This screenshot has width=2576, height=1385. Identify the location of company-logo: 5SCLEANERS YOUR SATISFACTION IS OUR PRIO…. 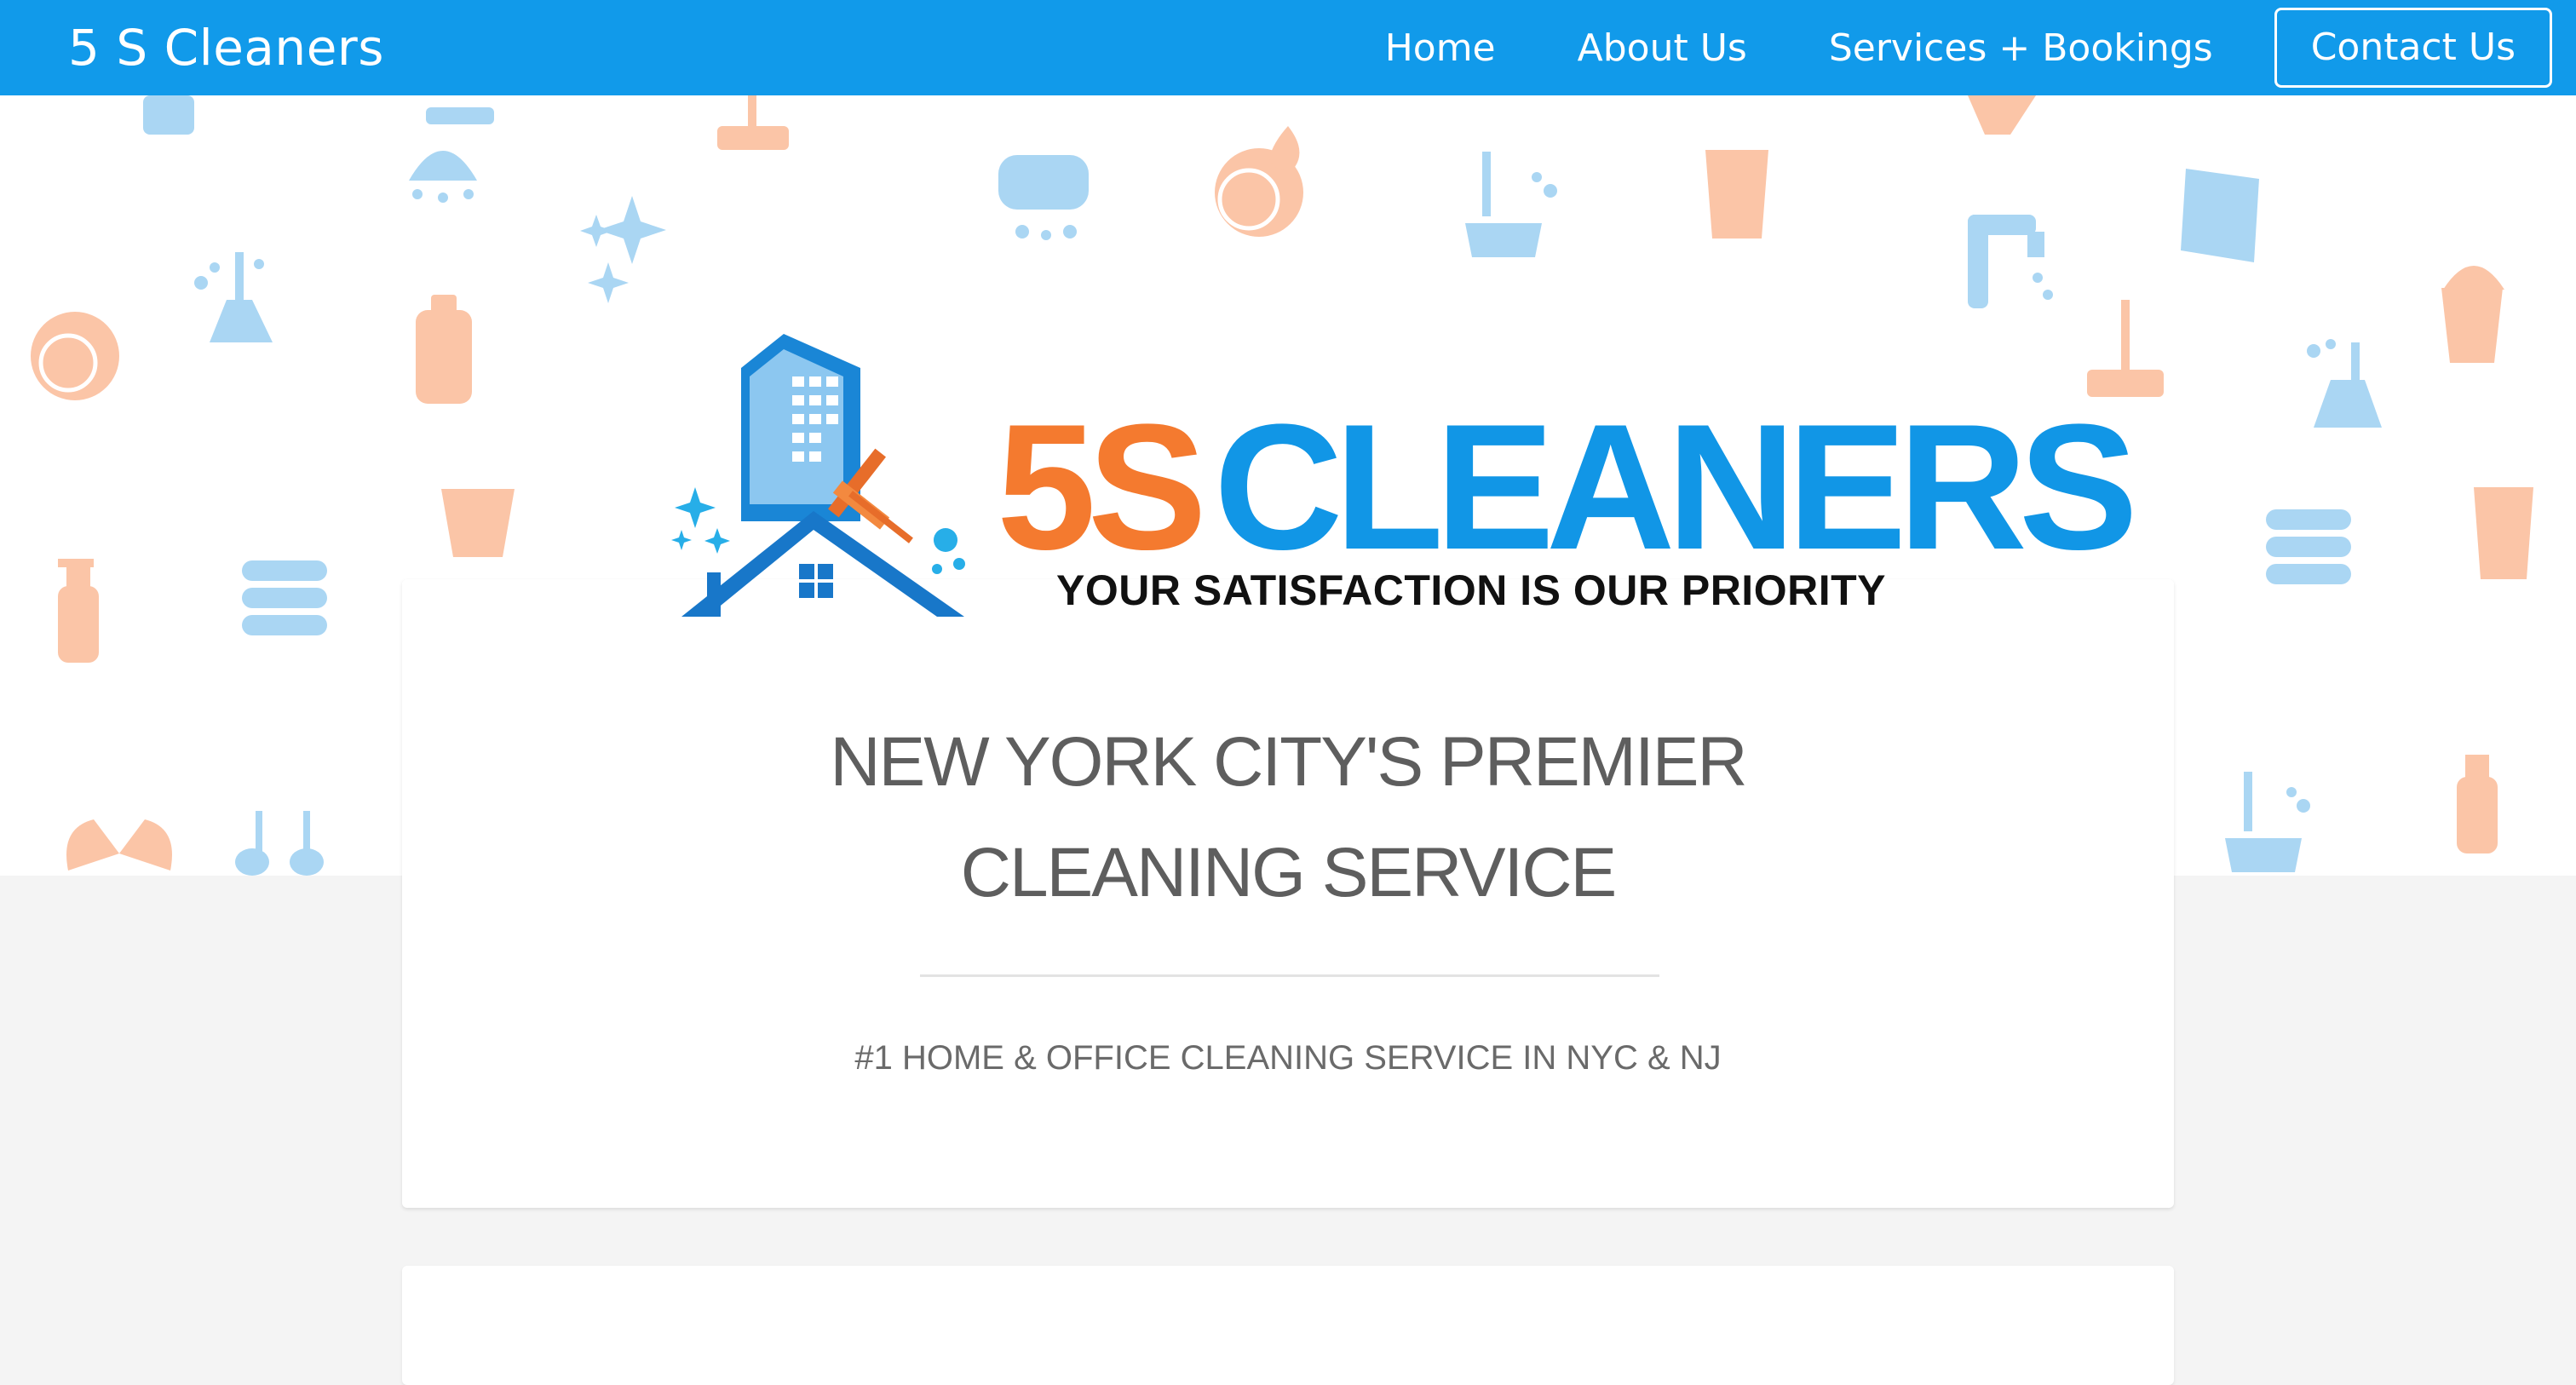
(1401, 479).